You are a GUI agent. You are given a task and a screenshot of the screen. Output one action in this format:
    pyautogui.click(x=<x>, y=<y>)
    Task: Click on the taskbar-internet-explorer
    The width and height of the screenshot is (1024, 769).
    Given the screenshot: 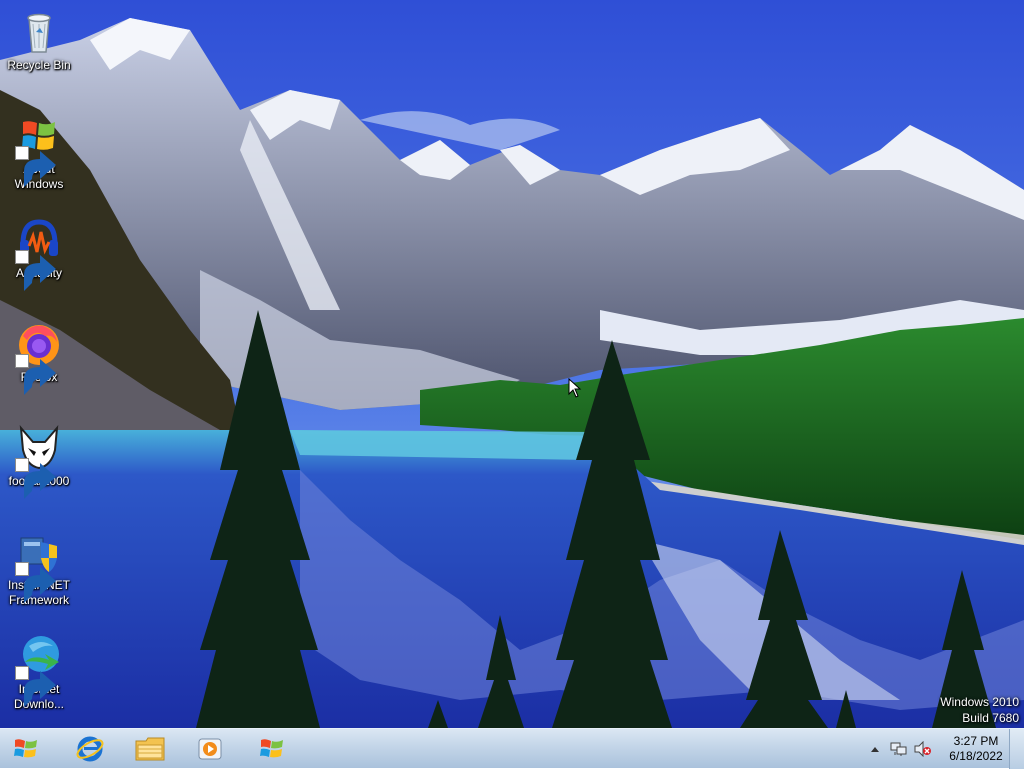 What is the action you would take?
    pyautogui.click(x=90, y=749)
    